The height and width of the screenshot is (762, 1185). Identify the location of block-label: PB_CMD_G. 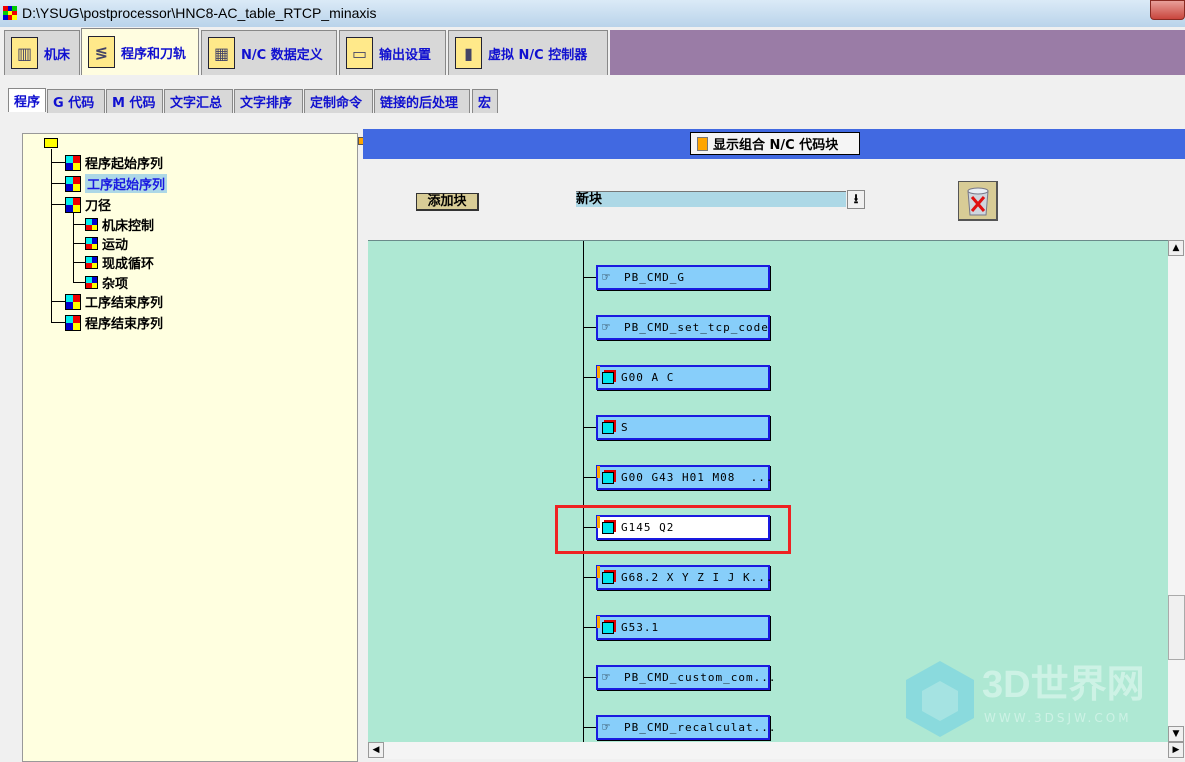
(654, 277).